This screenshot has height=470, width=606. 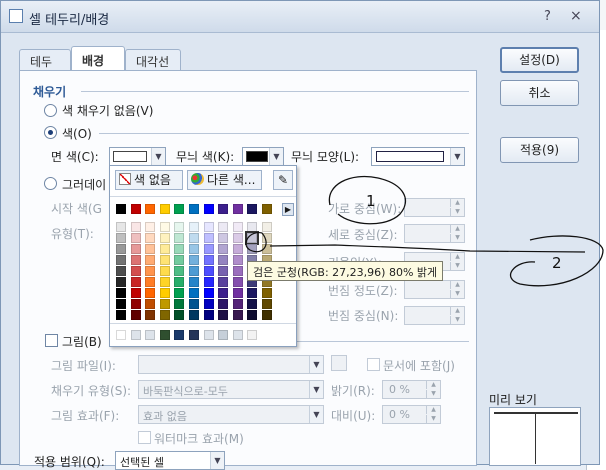 I want to click on annotation-arrow-line, so click(x=427, y=248).